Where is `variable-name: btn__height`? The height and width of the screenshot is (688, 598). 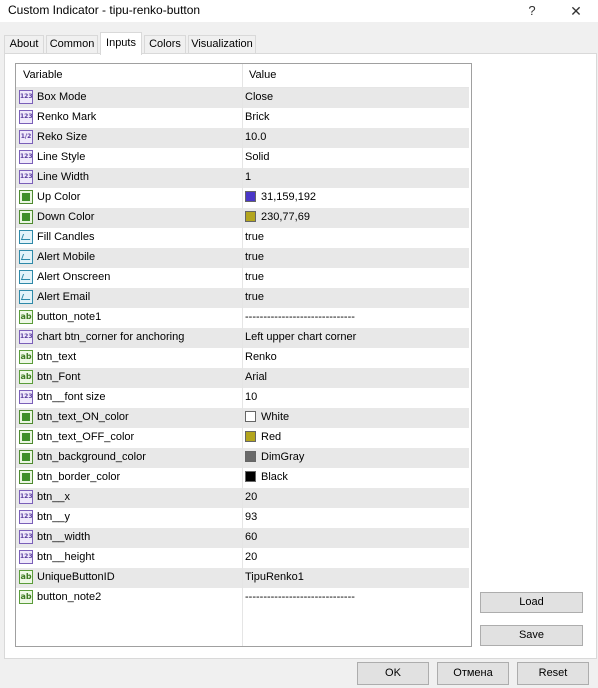
variable-name: btn__height is located at coordinates (66, 557).